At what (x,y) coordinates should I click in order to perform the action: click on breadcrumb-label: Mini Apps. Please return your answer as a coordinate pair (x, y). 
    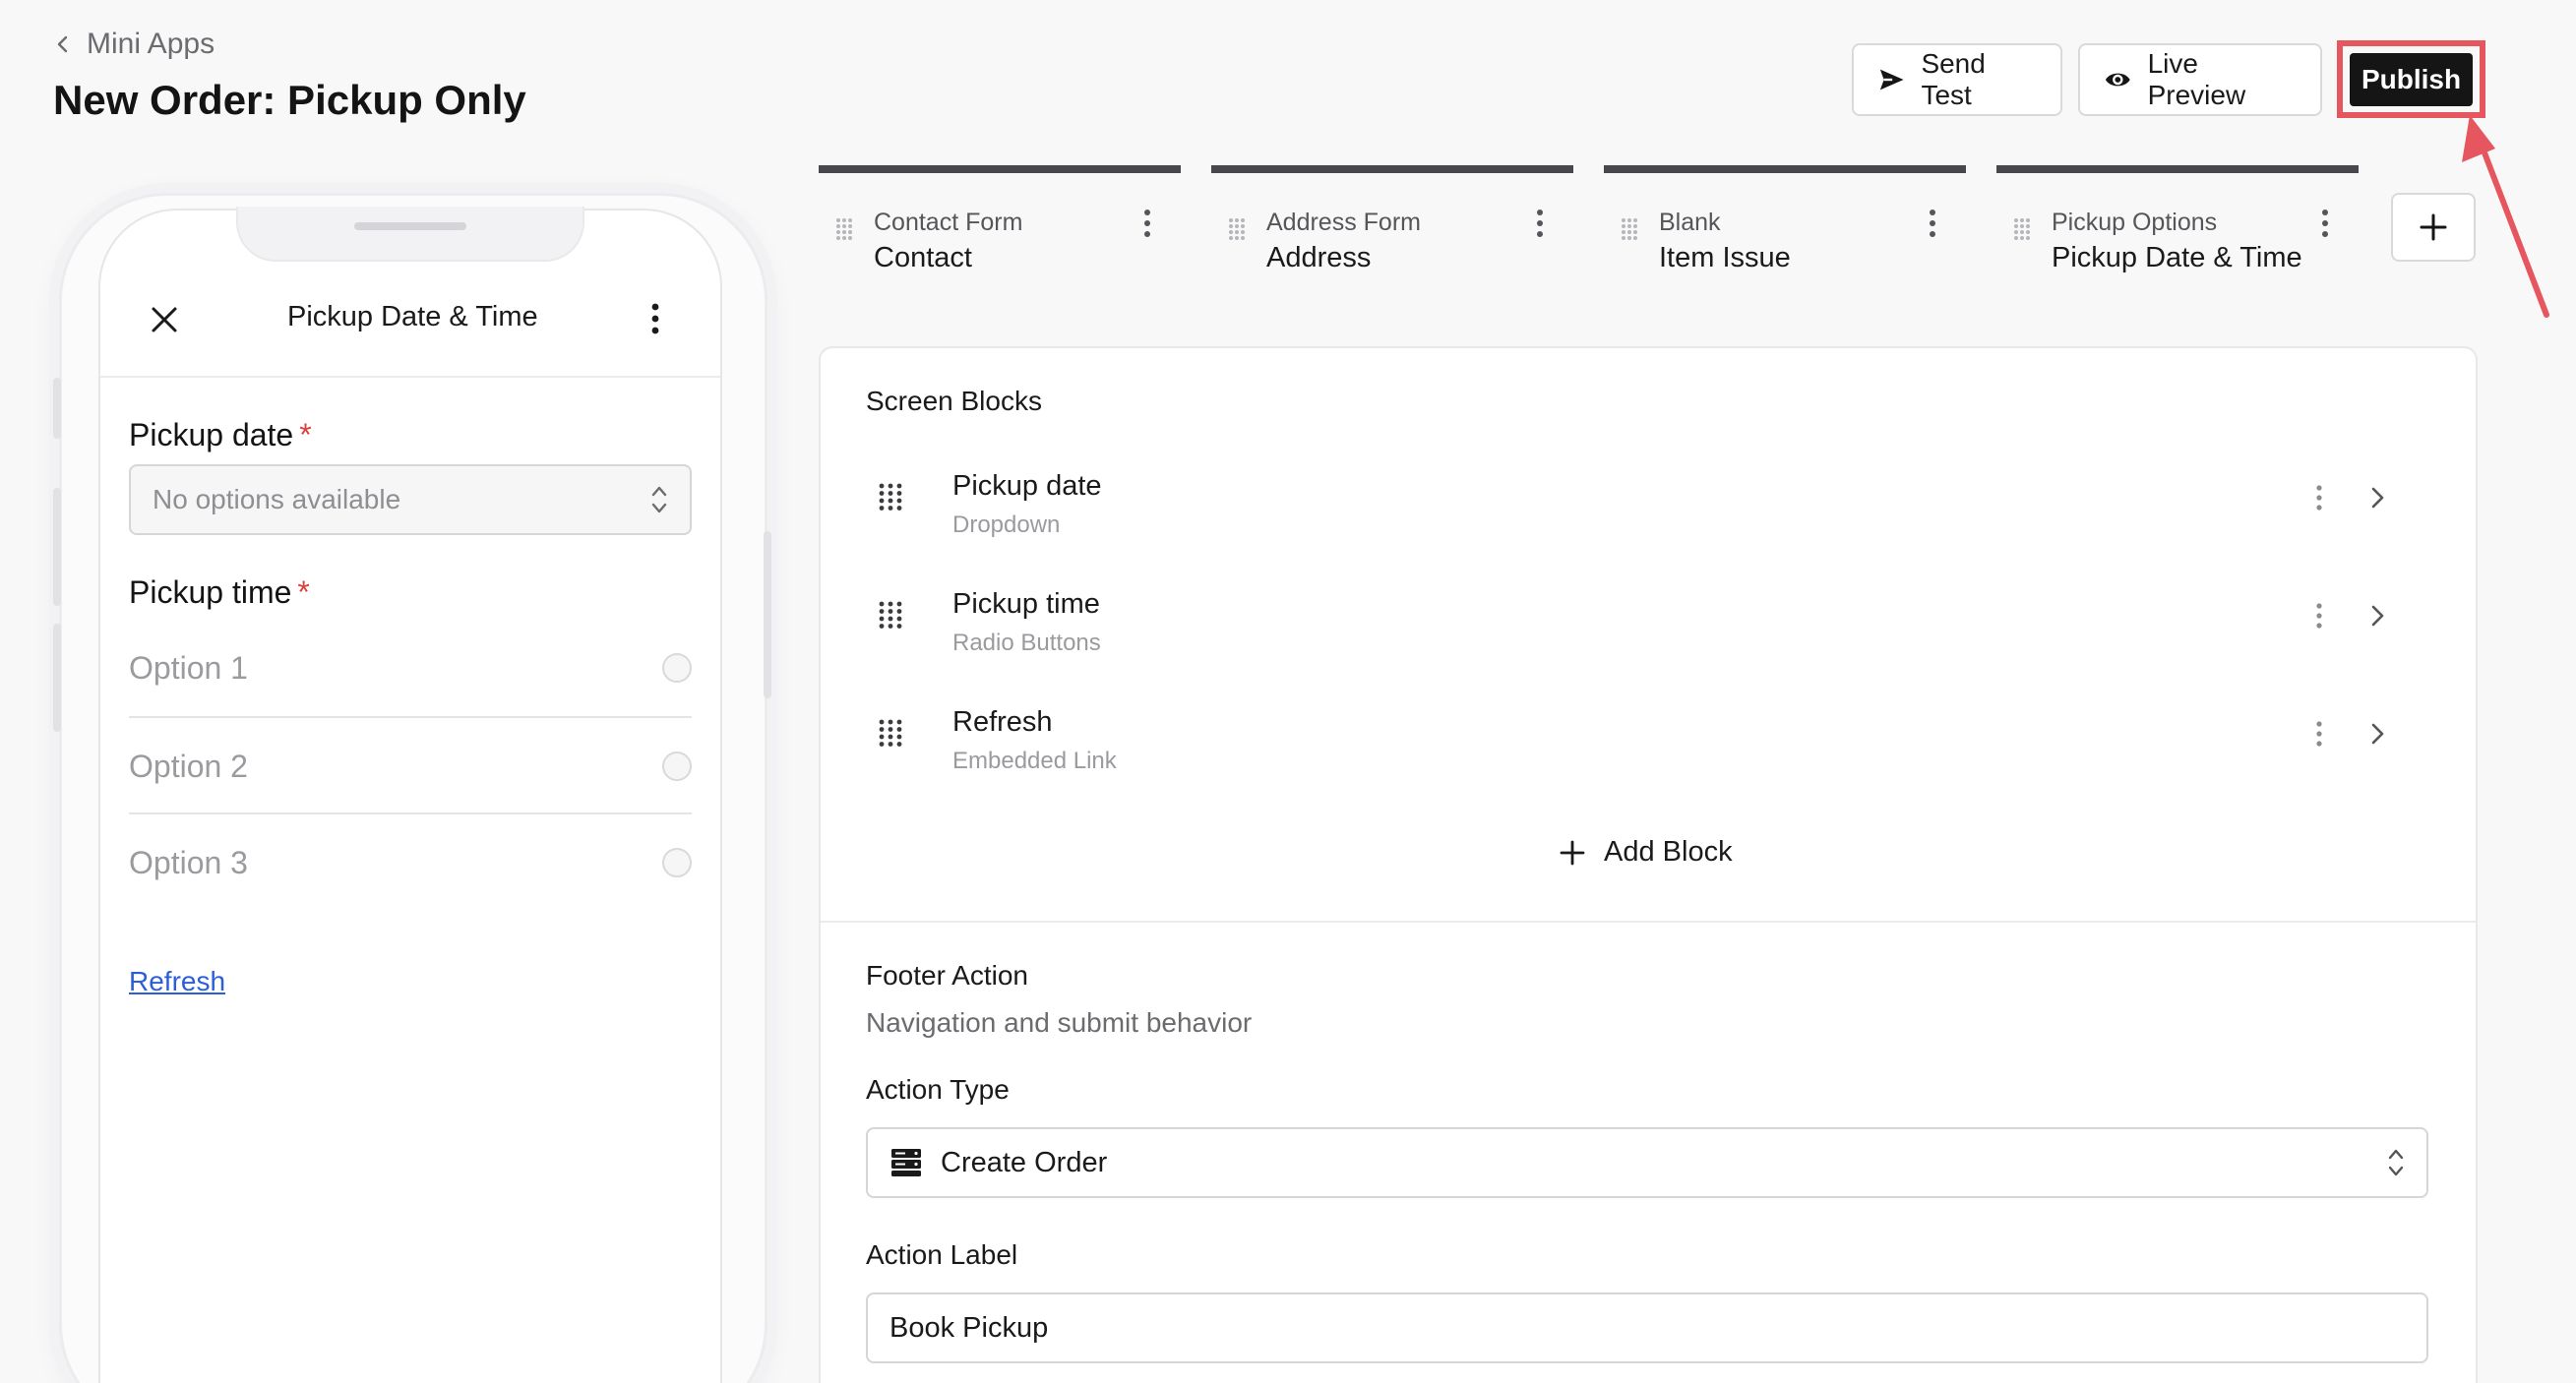
    Looking at the image, I should click on (151, 44).